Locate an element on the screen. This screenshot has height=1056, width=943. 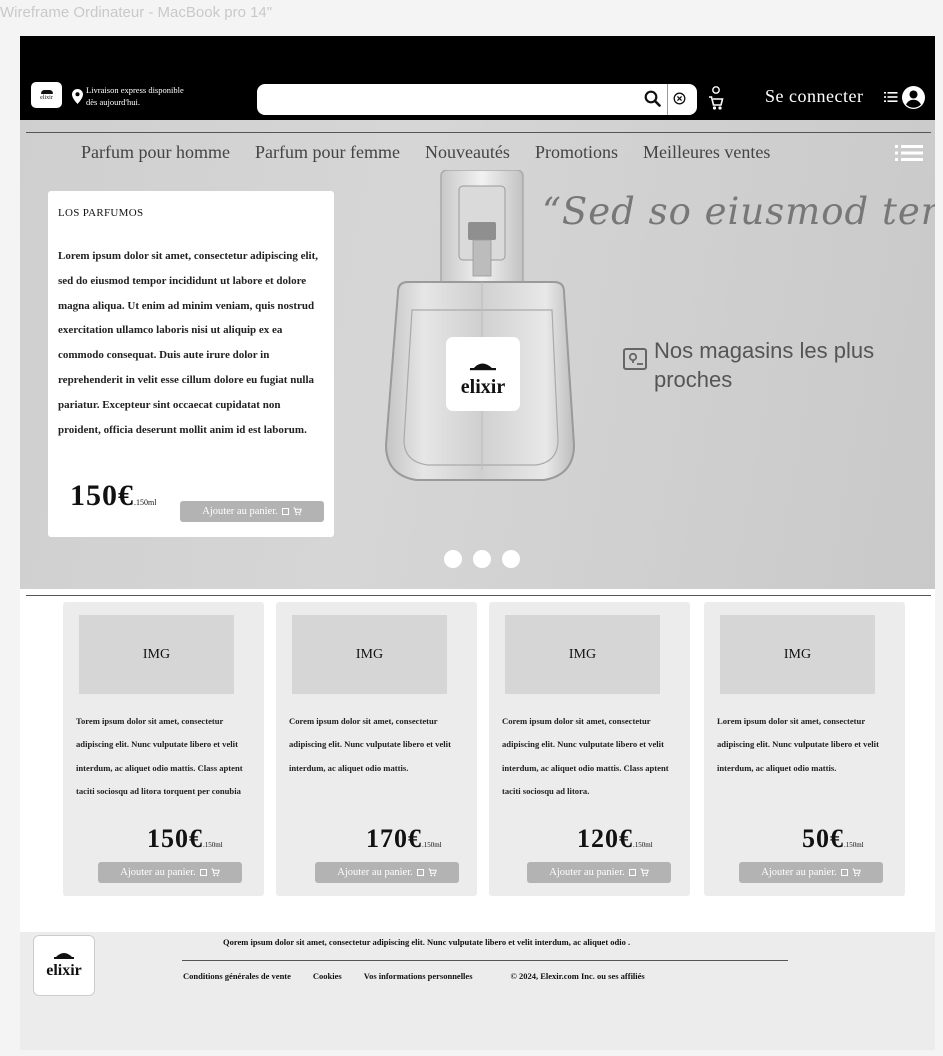
product-price: 120€.150ml is located at coordinates (615, 839).